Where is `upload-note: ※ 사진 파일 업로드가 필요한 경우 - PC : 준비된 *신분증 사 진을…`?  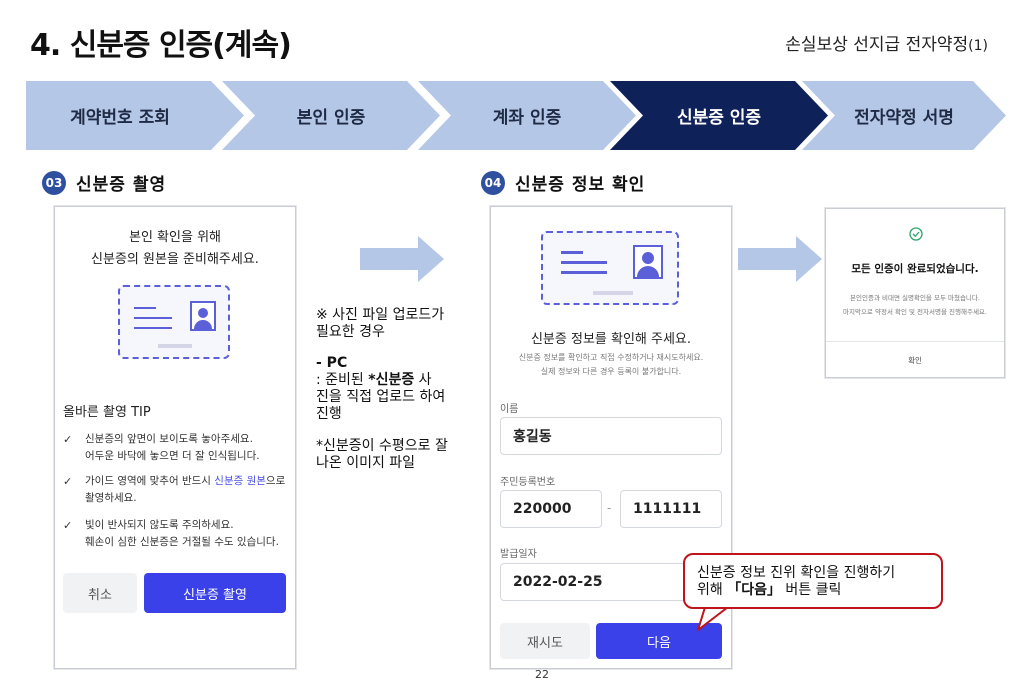
upload-note: ※ 사진 파일 업로드가 필요한 경우 - PC : 준비된 *신분증 사 진을… is located at coordinates (382, 389).